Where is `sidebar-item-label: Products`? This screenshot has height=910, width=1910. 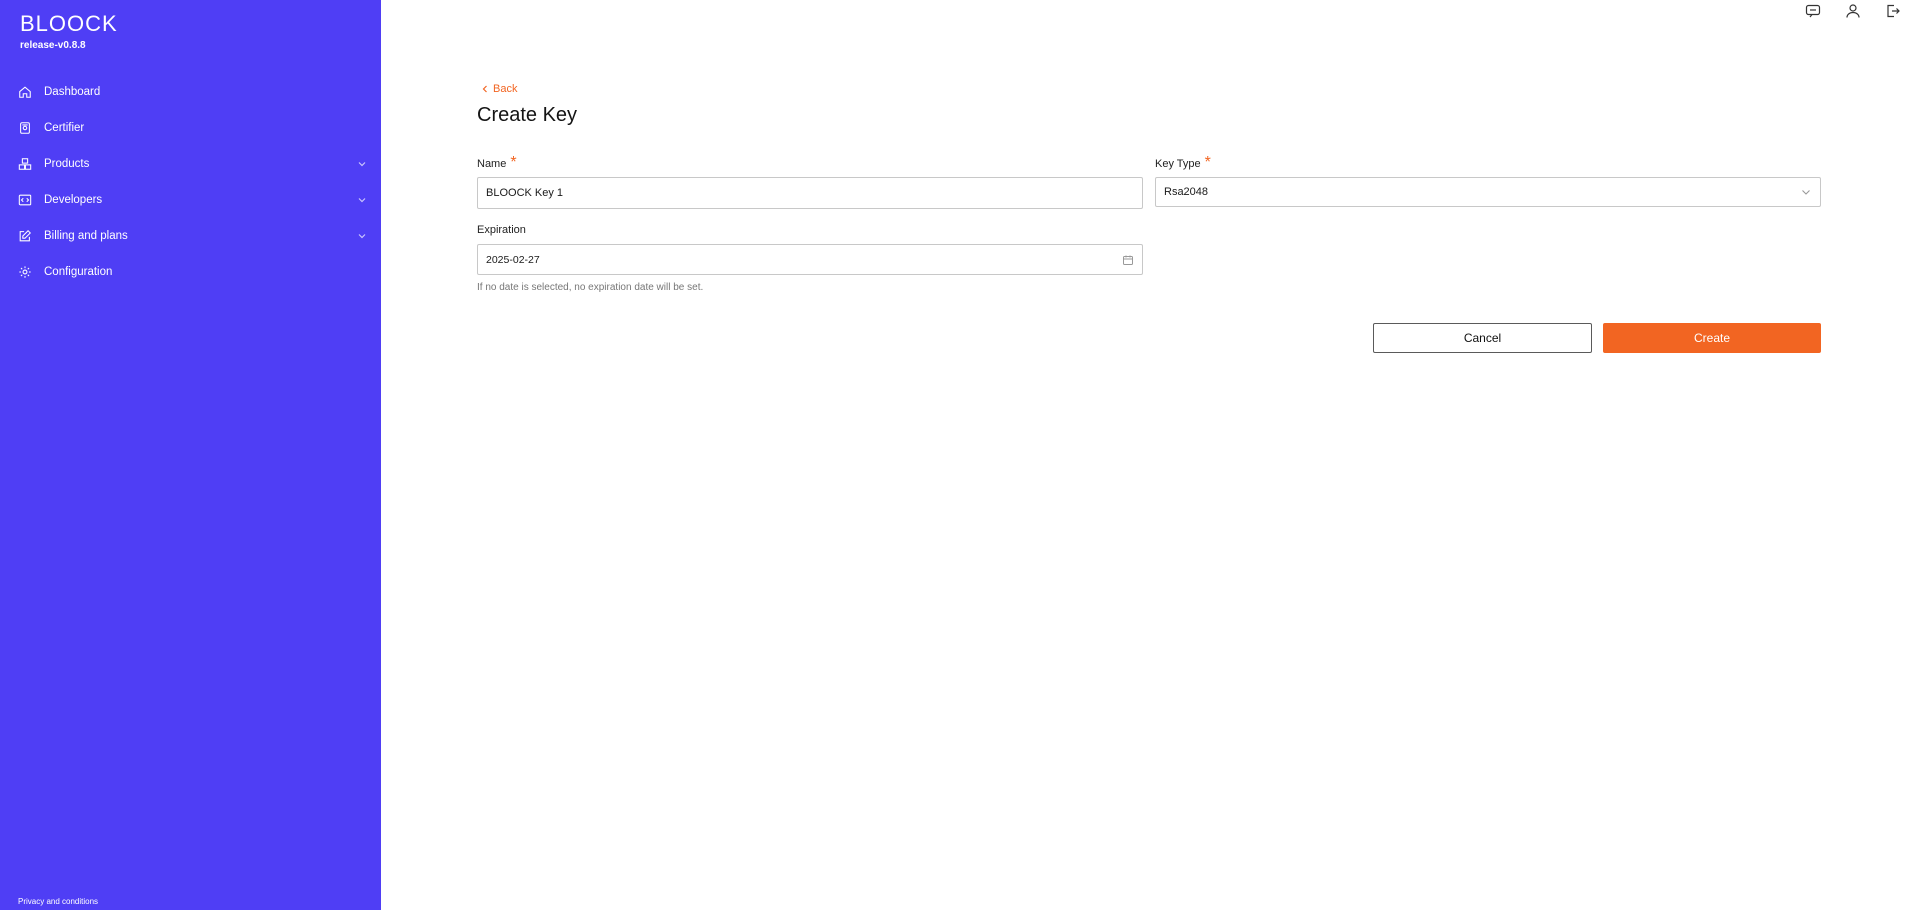
sidebar-item-label: Products is located at coordinates (67, 164).